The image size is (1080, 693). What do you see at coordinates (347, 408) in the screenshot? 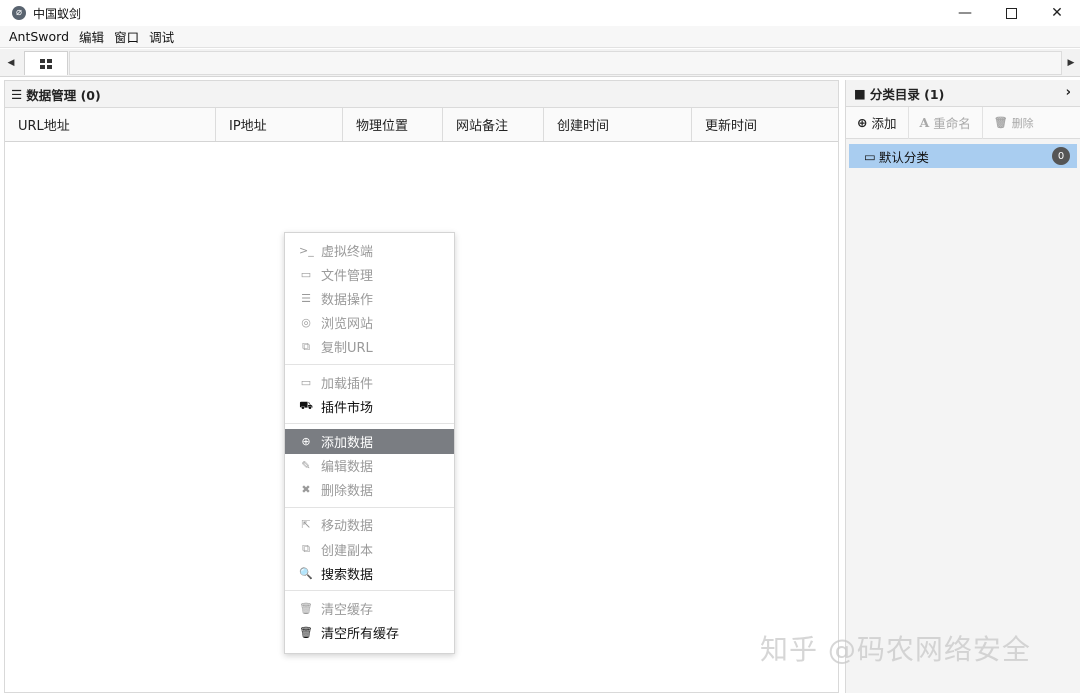
I see `context-menu-item-label: 插件市场` at bounding box center [347, 408].